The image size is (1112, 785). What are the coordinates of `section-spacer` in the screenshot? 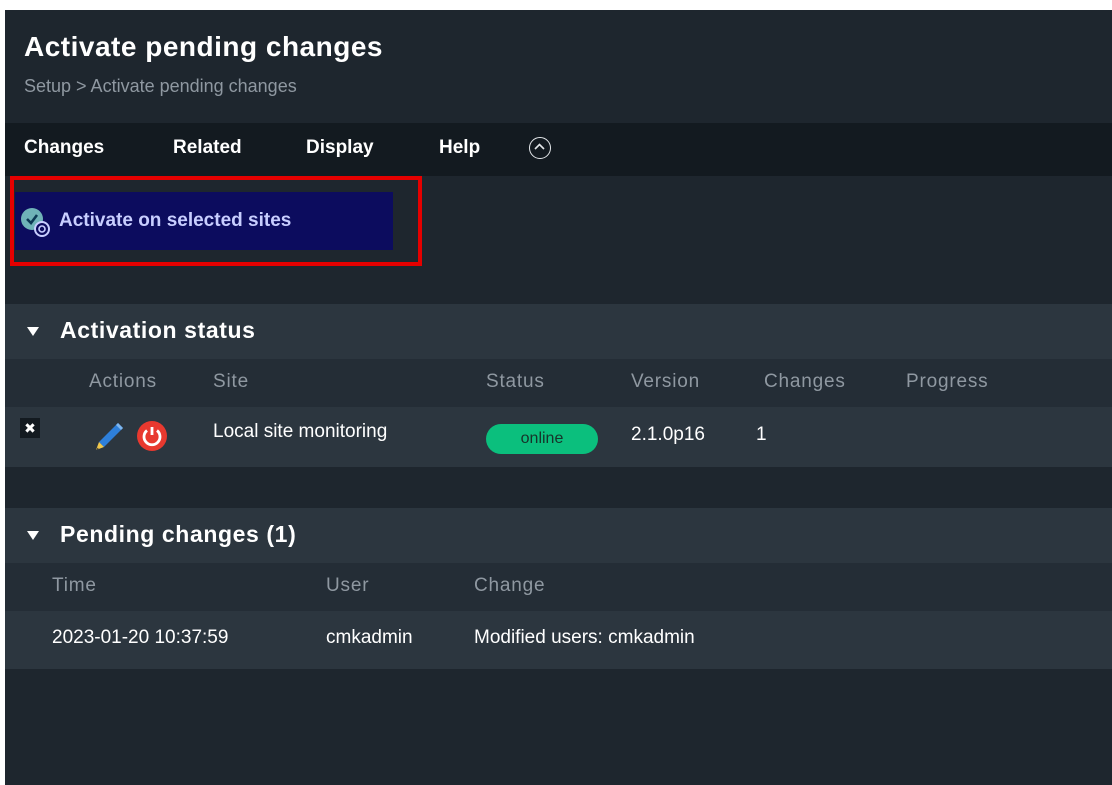 It's located at (558, 487).